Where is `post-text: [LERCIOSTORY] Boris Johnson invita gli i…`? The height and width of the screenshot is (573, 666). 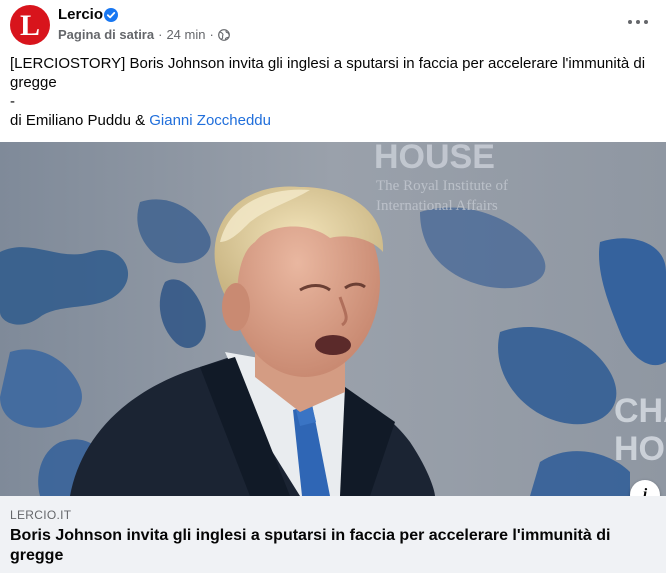
post-text: [LERCIOSTORY] Boris Johnson invita gli i… is located at coordinates (330, 92).